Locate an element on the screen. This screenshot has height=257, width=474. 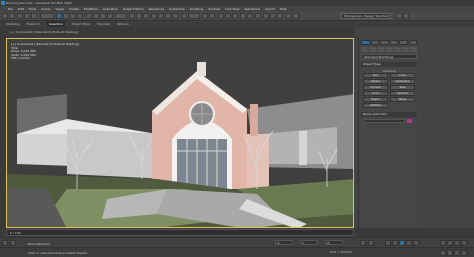
selection-lock-icon is located at coordinates (13, 243).